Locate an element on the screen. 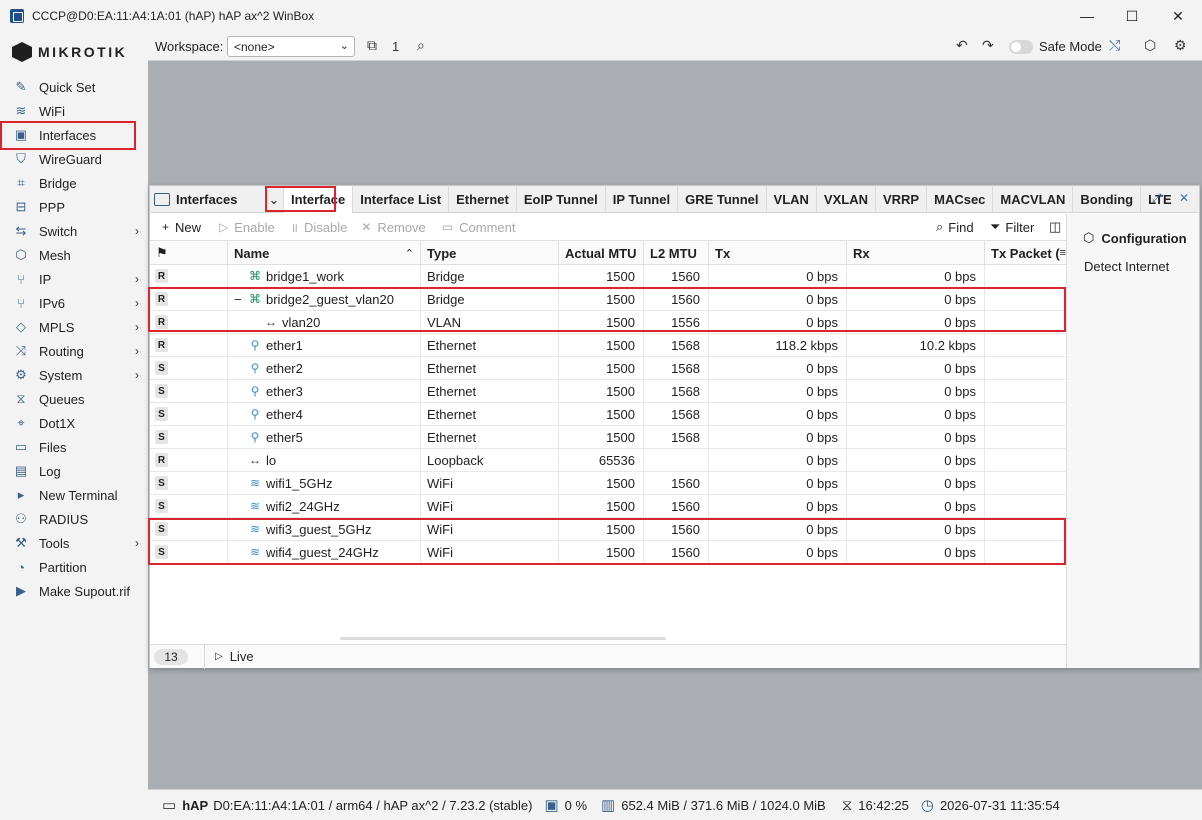 The height and width of the screenshot is (820, 1202). sidebar-item-queues: ⧖ Queues is located at coordinates (74, 399).